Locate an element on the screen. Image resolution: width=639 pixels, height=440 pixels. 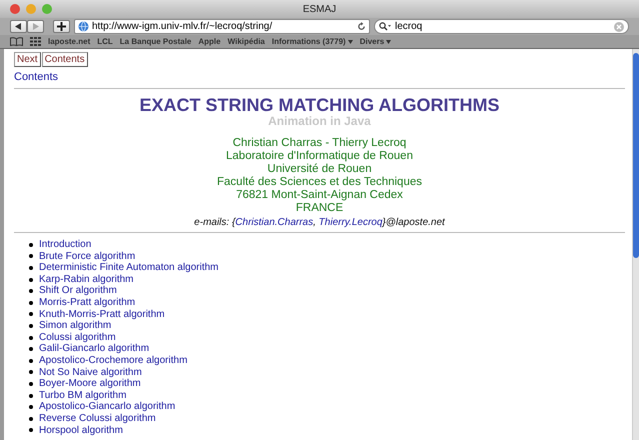
algorithm-link: Boyer-Moore algorithm is located at coordinates (90, 384).